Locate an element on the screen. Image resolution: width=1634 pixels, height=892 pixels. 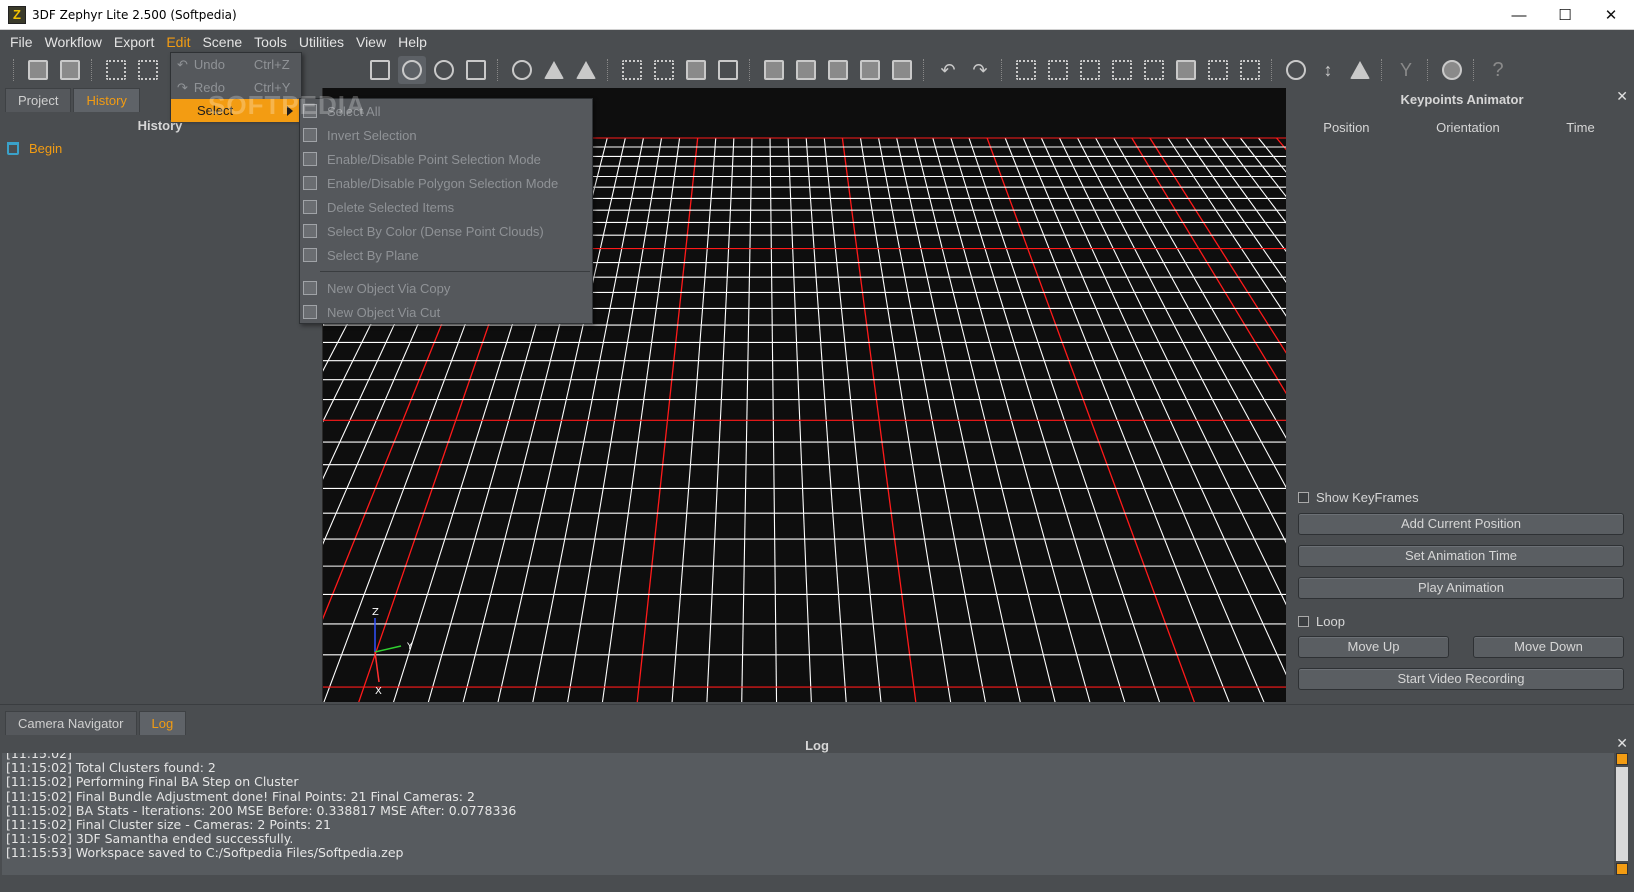
menu-item-polygon-selection-mode: Enable/Disable Polygon Selection Mode is located at coordinates (446, 183).